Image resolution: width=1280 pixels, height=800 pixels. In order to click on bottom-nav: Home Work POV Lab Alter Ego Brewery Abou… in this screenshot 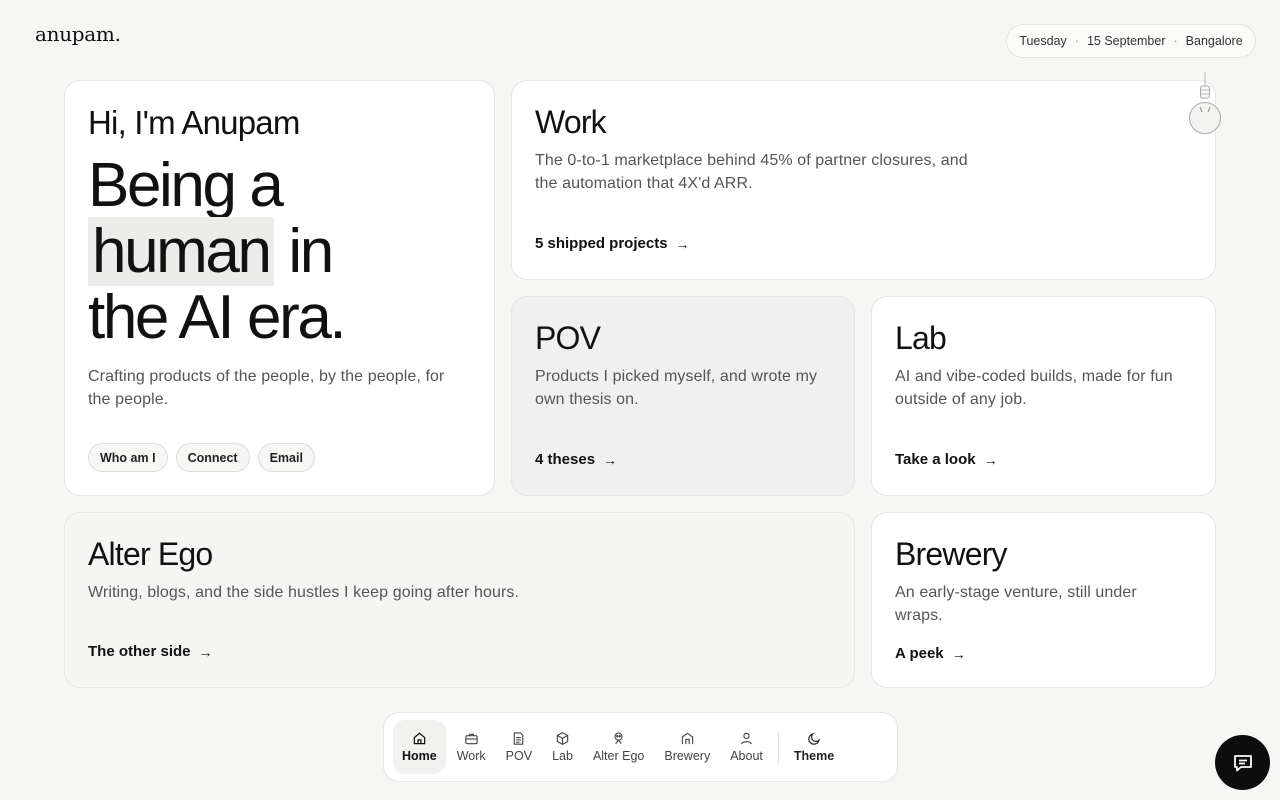, I will do `click(640, 747)`.